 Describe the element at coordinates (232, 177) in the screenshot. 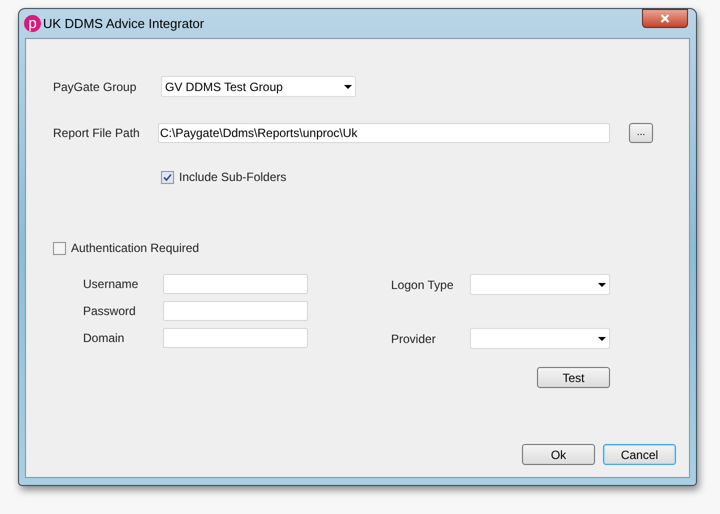

I see `checkbox-label: Include Sub-Folders` at that location.